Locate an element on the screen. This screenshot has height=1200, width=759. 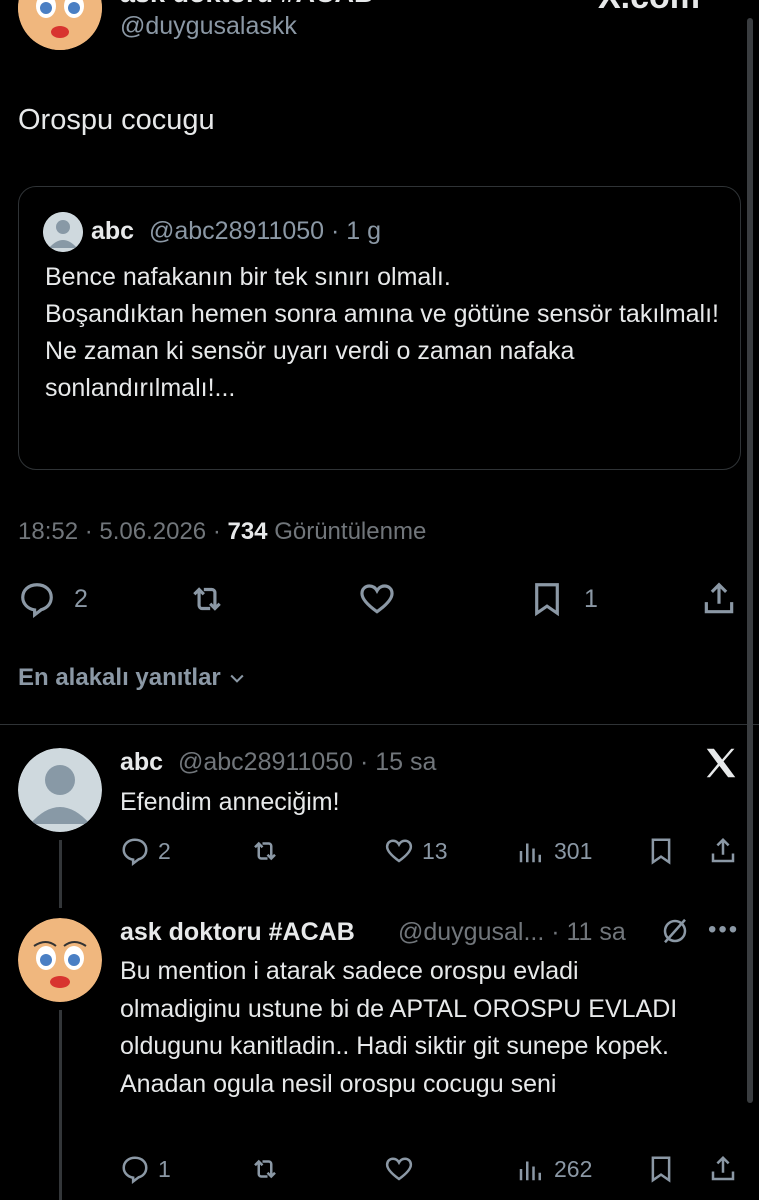
quote-avatar is located at coordinates (63, 232).